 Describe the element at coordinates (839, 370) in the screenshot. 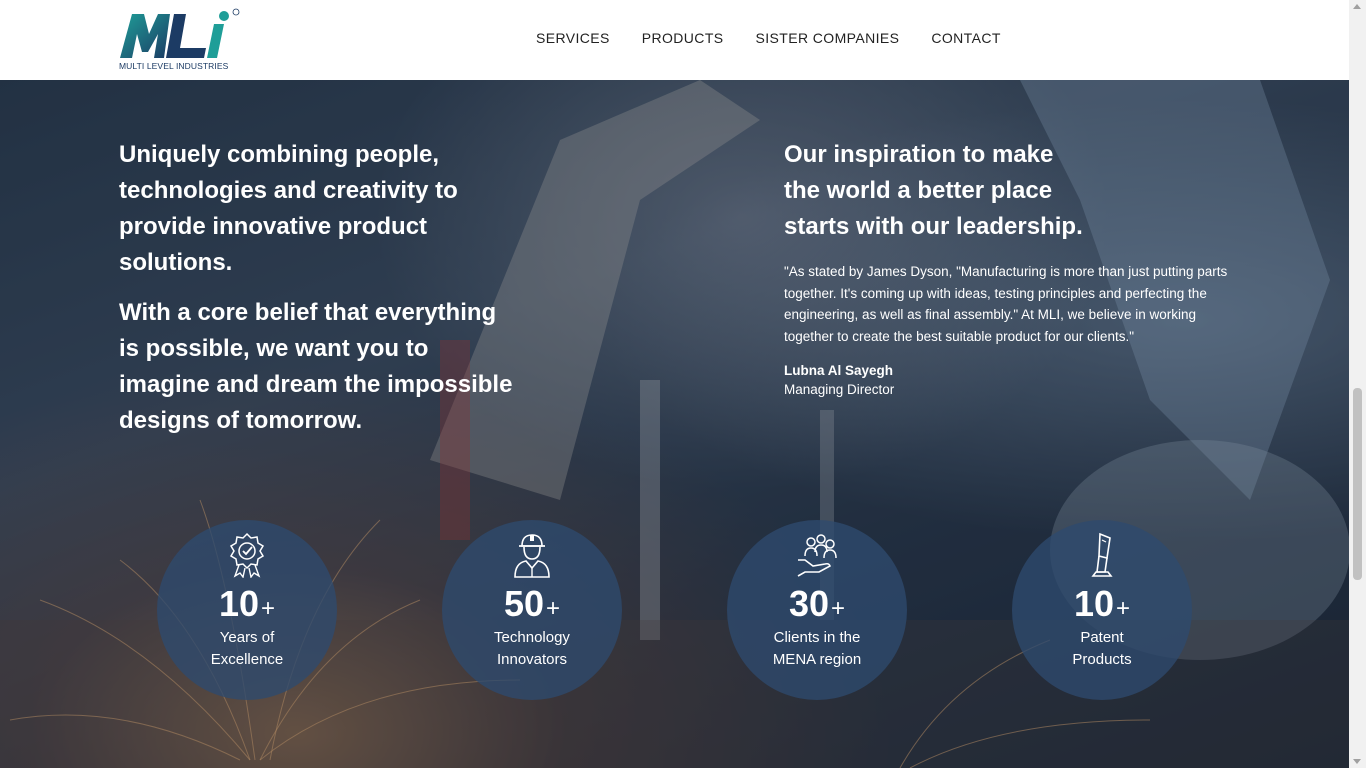

I see `quote-author: Lubna Al Sayegh` at that location.